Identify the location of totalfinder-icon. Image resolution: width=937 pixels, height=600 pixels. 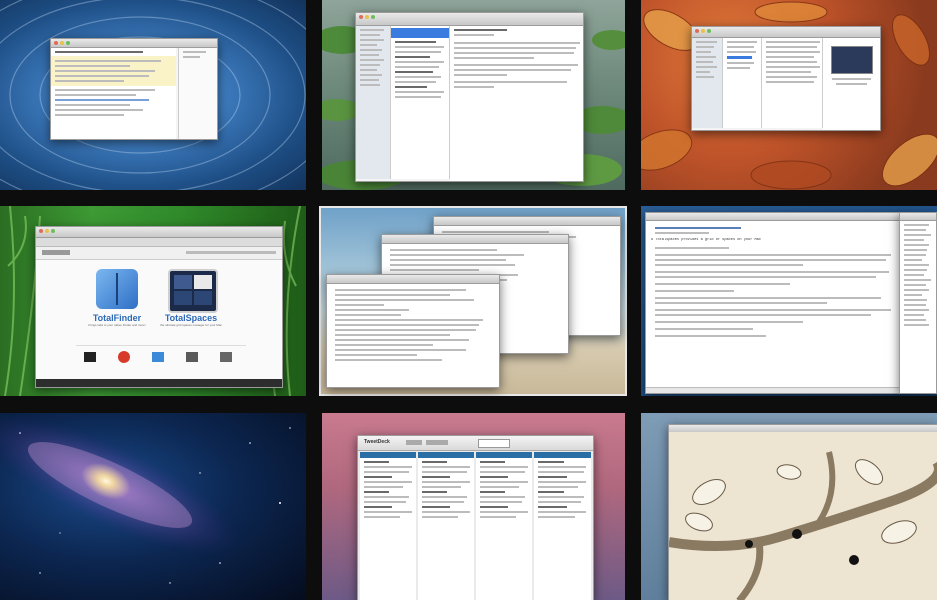
(117, 289).